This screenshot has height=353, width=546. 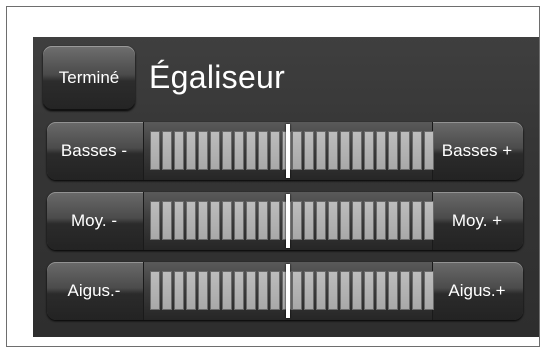 I want to click on mid-minus-button: Moy. -, so click(x=94, y=221).